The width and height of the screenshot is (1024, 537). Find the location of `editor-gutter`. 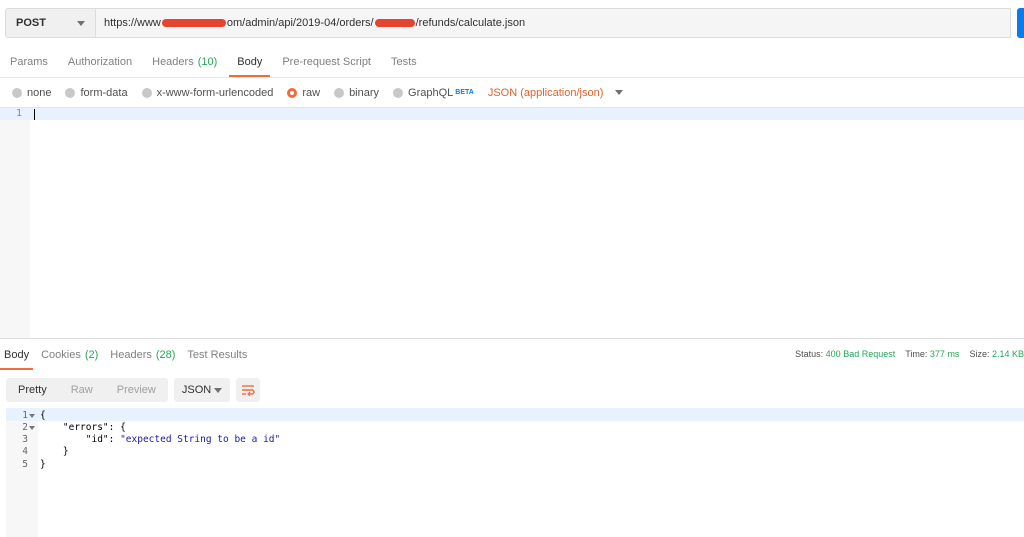

editor-gutter is located at coordinates (15, 223).